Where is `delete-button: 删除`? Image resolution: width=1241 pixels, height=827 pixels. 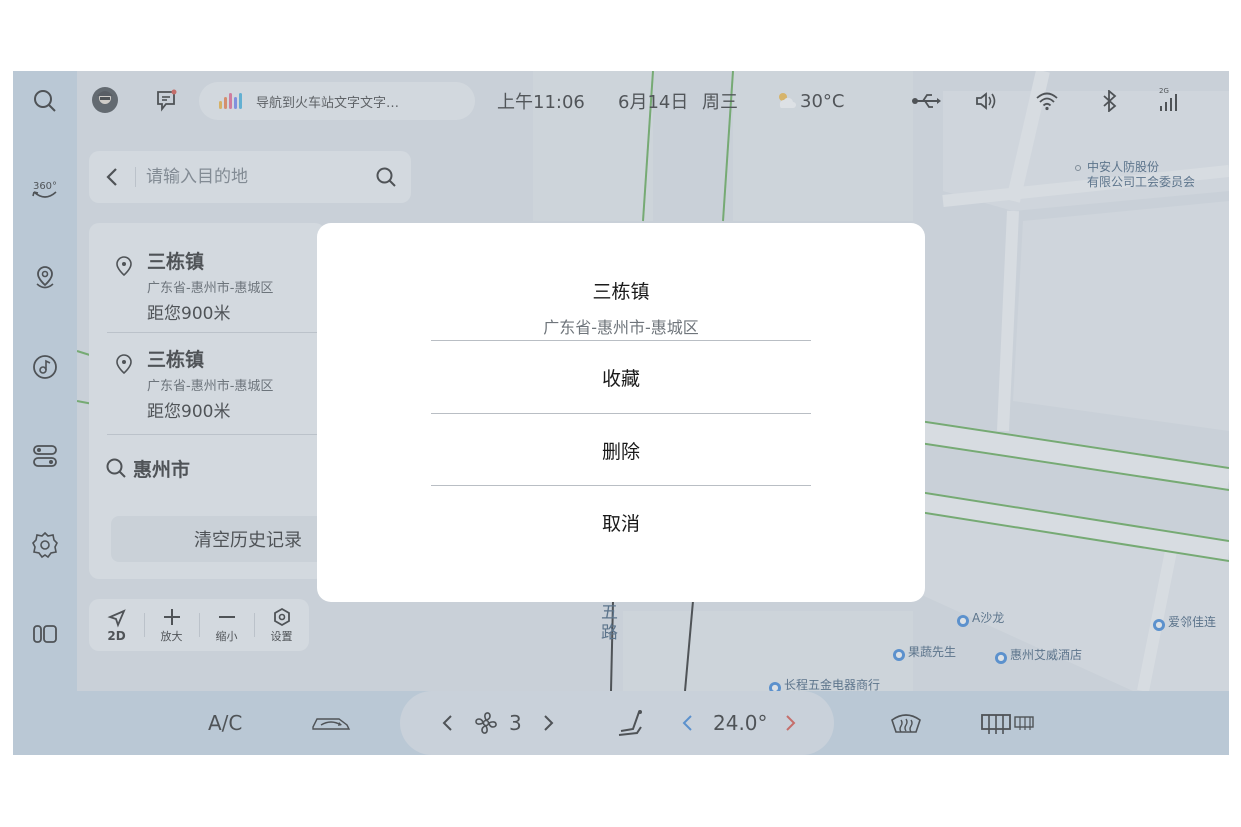 delete-button: 删除 is located at coordinates (621, 450).